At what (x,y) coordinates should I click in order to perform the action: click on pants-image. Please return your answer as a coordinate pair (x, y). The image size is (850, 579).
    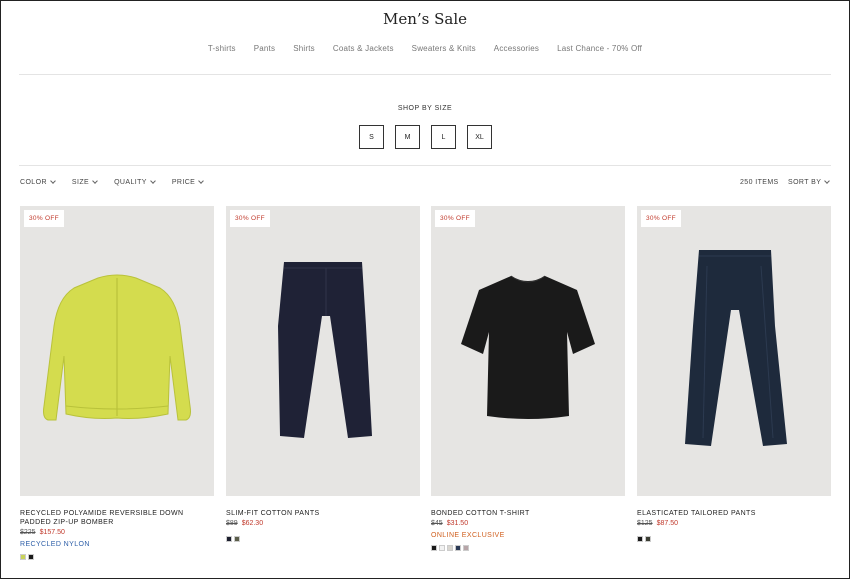
    Looking at the image, I should click on (325, 350).